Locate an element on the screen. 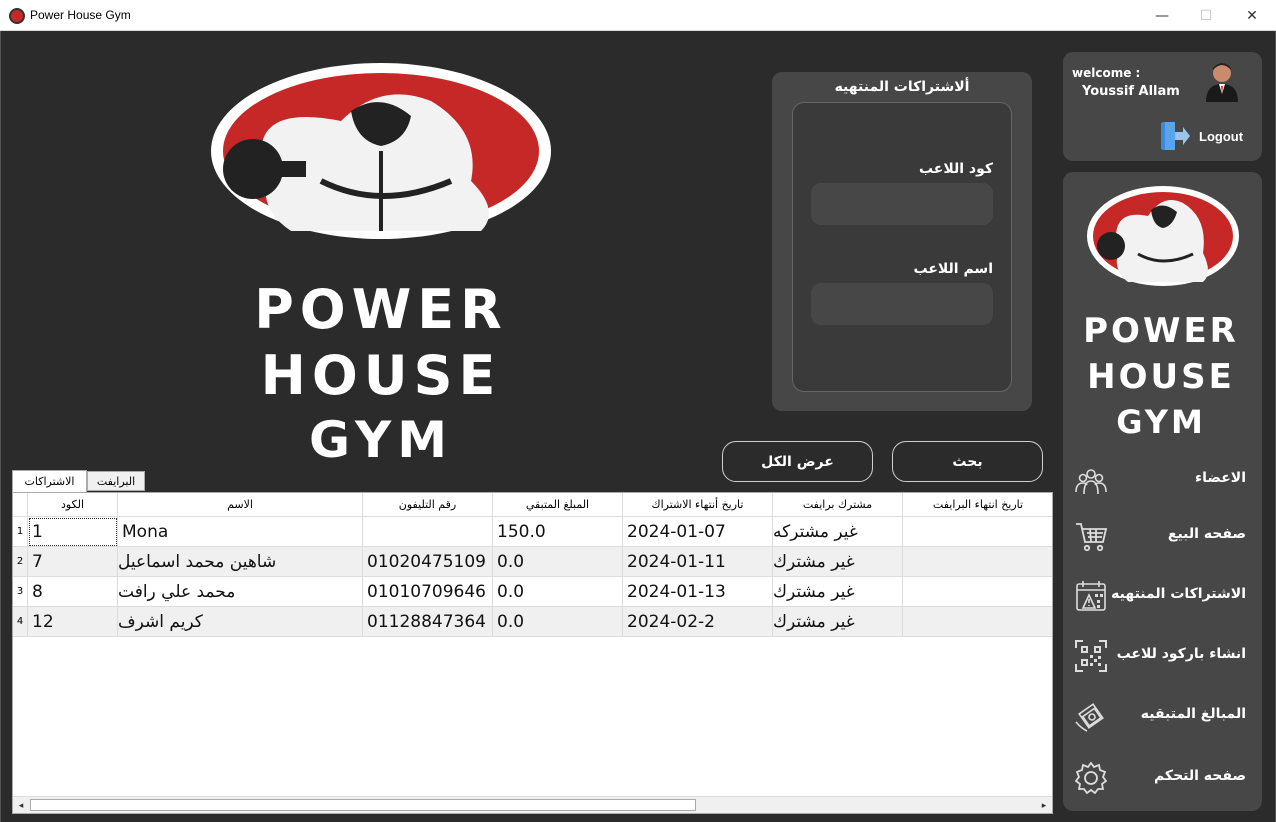  table-cell-name: محمد علي رافت is located at coordinates (240, 592).